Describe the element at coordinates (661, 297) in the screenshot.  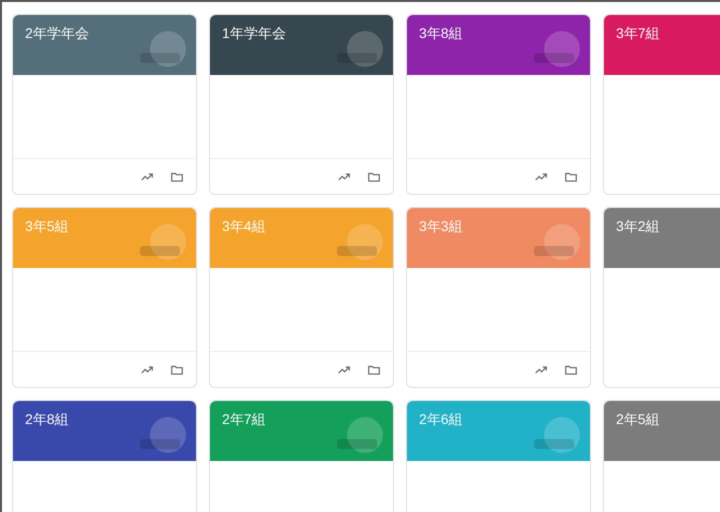
I see `class-card: 3年2組` at that location.